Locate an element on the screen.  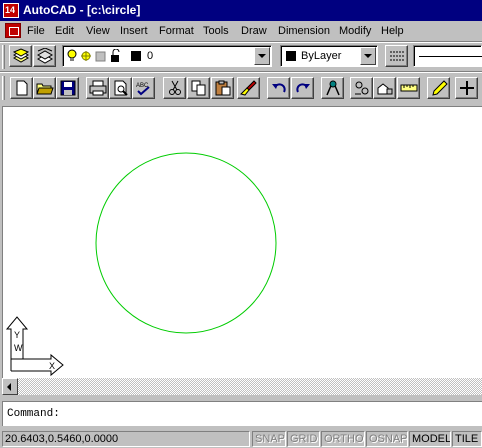
layer-dropdown: 0 is located at coordinates (167, 56).